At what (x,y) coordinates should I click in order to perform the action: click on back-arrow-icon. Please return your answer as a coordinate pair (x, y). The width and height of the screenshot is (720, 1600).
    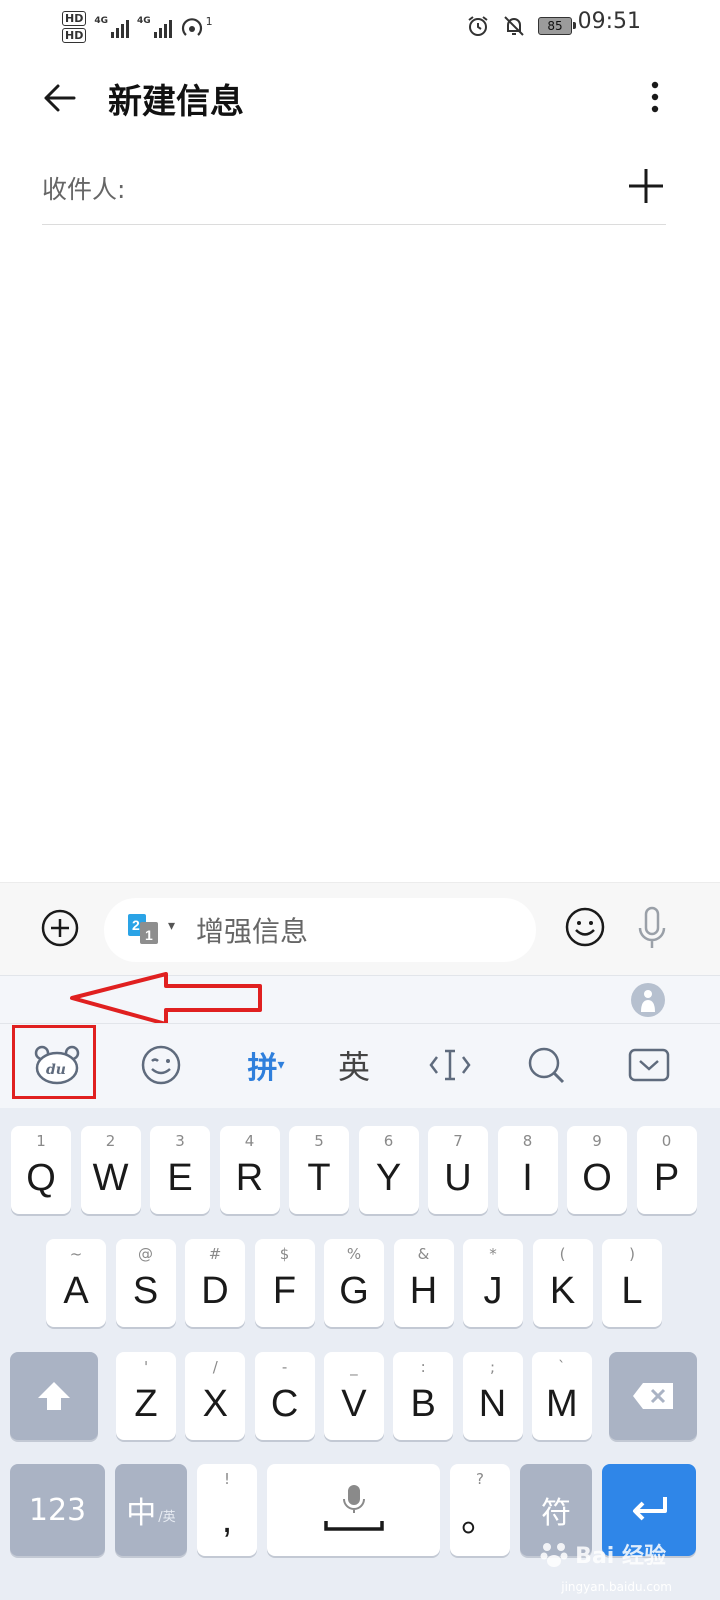
    Looking at the image, I should click on (60, 98).